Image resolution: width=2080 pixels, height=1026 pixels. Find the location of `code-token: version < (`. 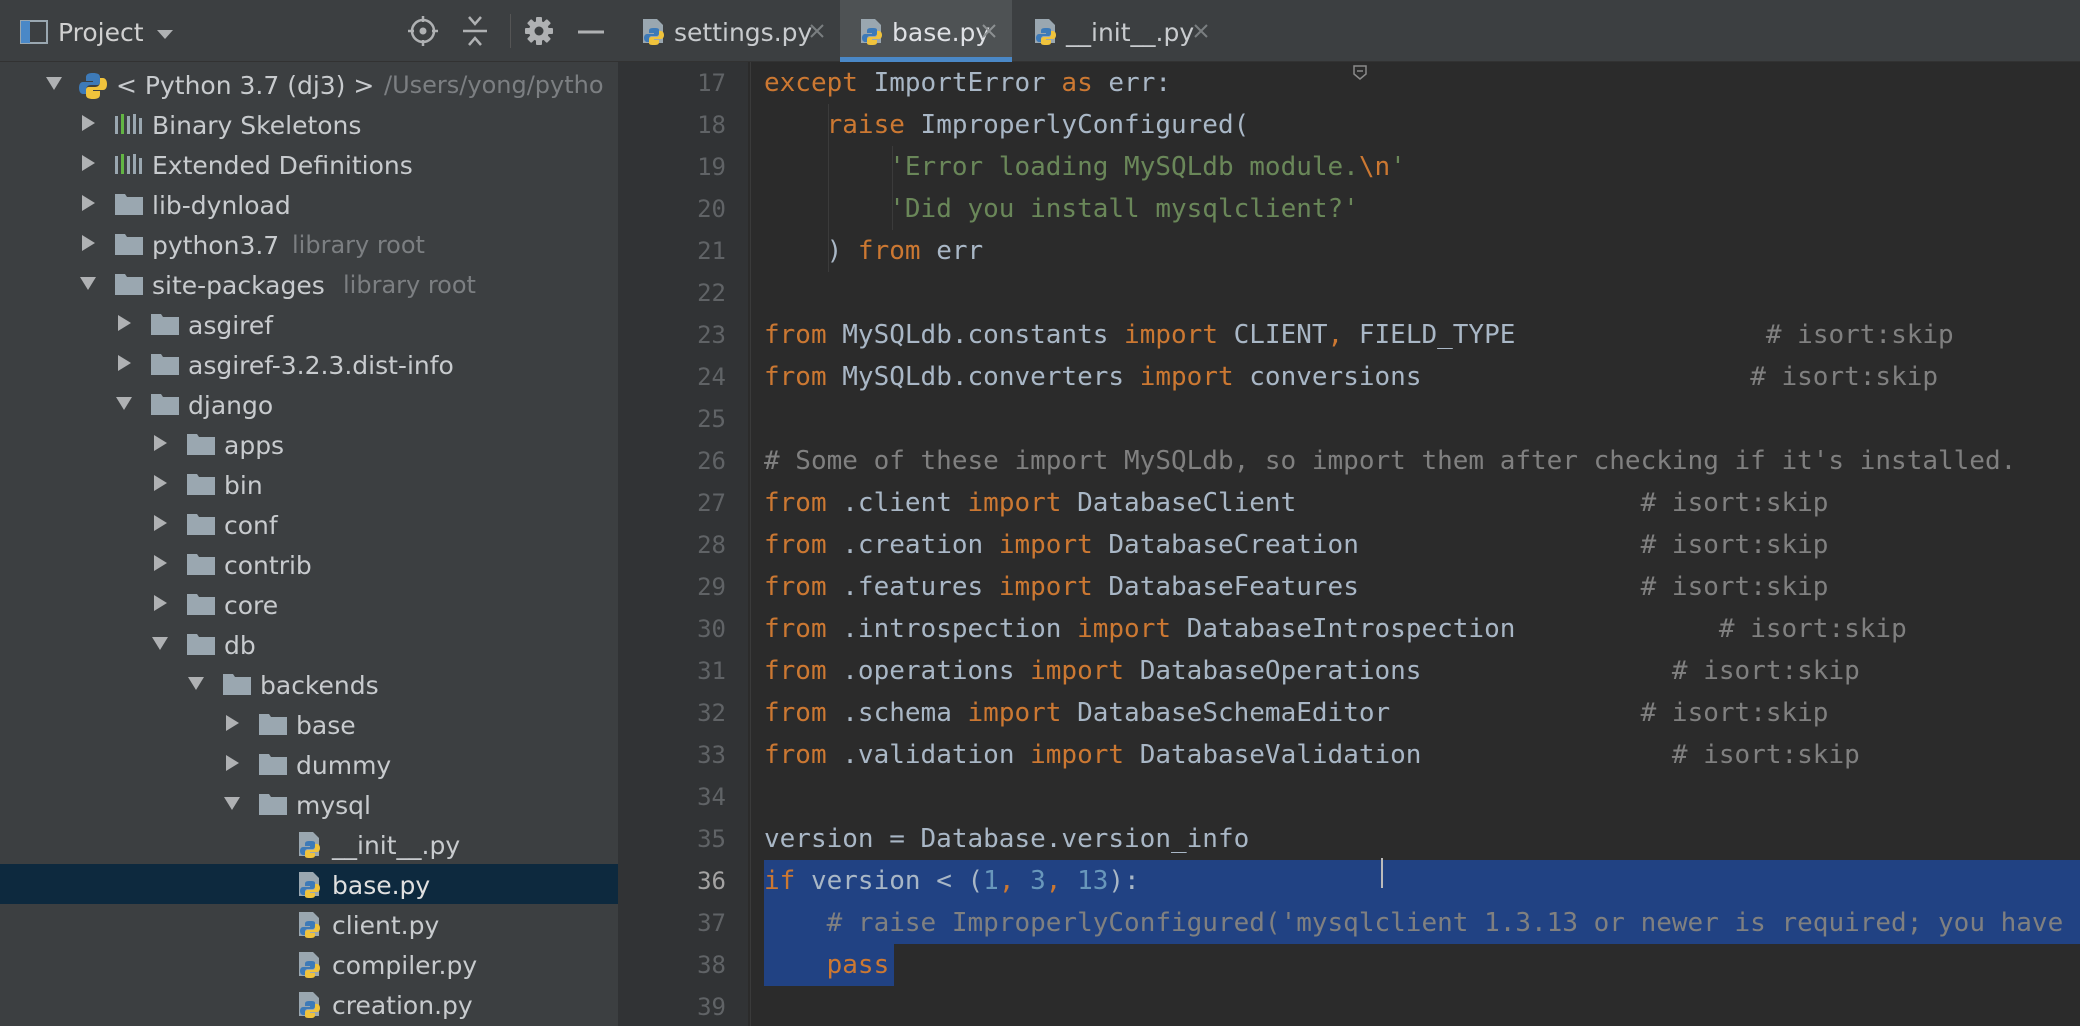

code-token: version < ( is located at coordinates (897, 881).